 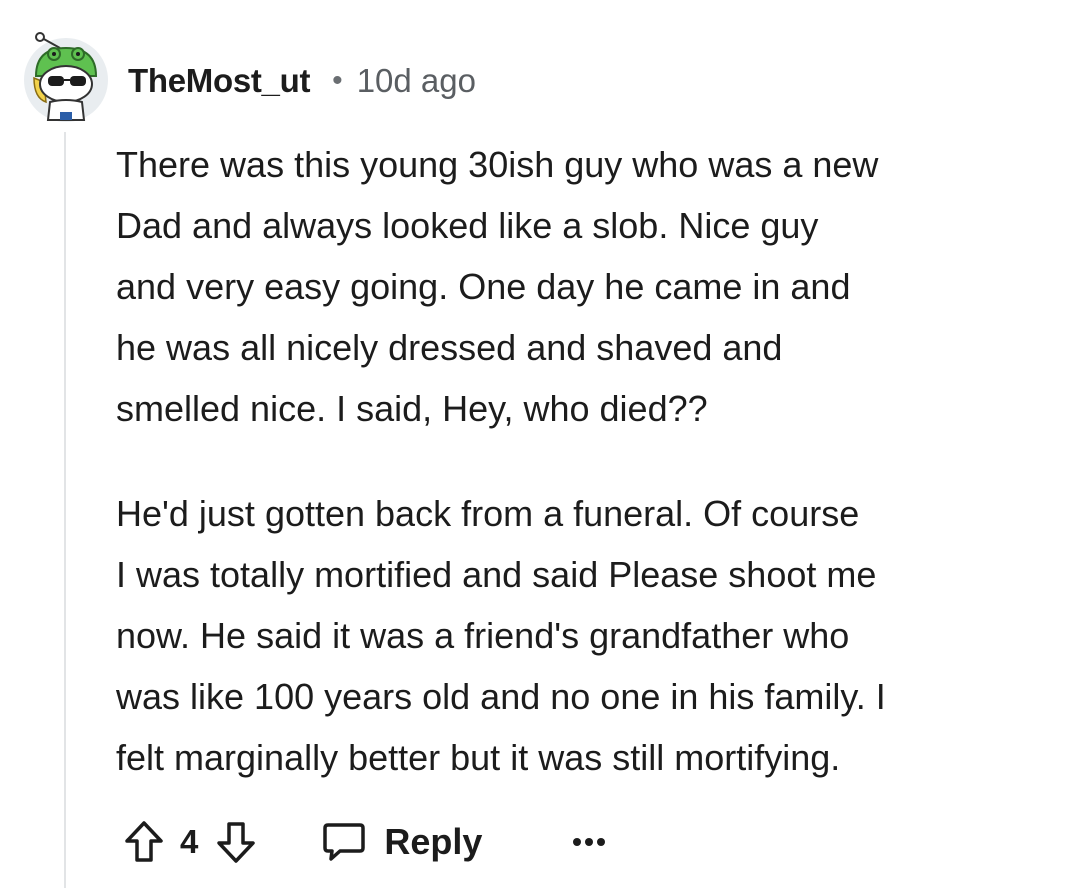 What do you see at coordinates (189, 841) in the screenshot?
I see `vote-score: 4` at bounding box center [189, 841].